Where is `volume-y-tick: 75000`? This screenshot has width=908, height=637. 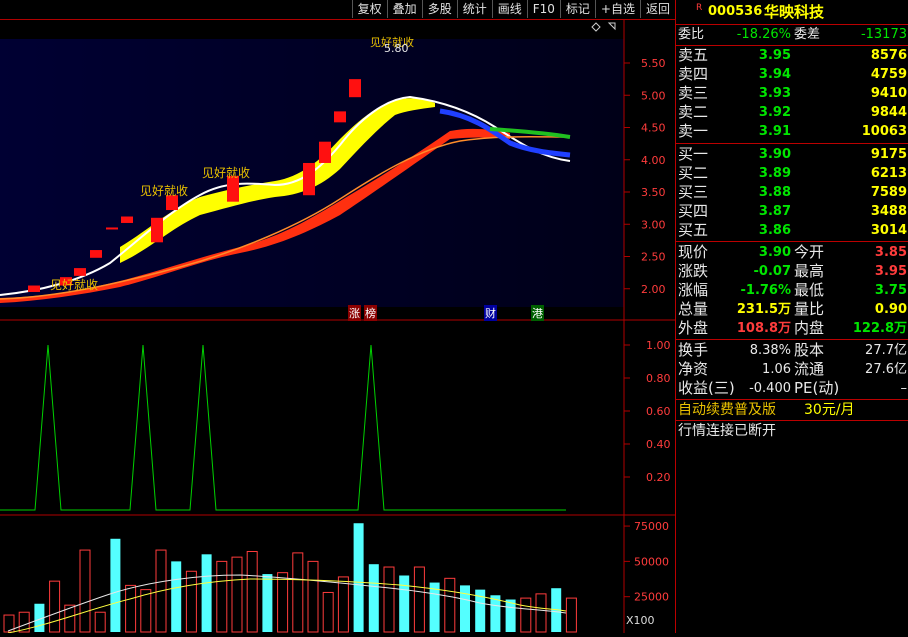
volume-y-tick: 75000 is located at coordinates (651, 526).